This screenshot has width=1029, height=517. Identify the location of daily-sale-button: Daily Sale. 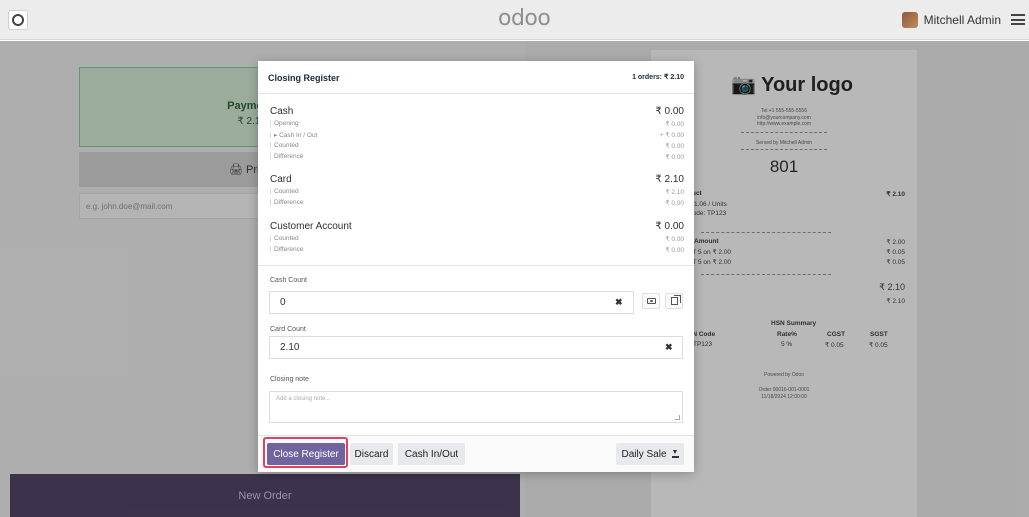
(650, 454).